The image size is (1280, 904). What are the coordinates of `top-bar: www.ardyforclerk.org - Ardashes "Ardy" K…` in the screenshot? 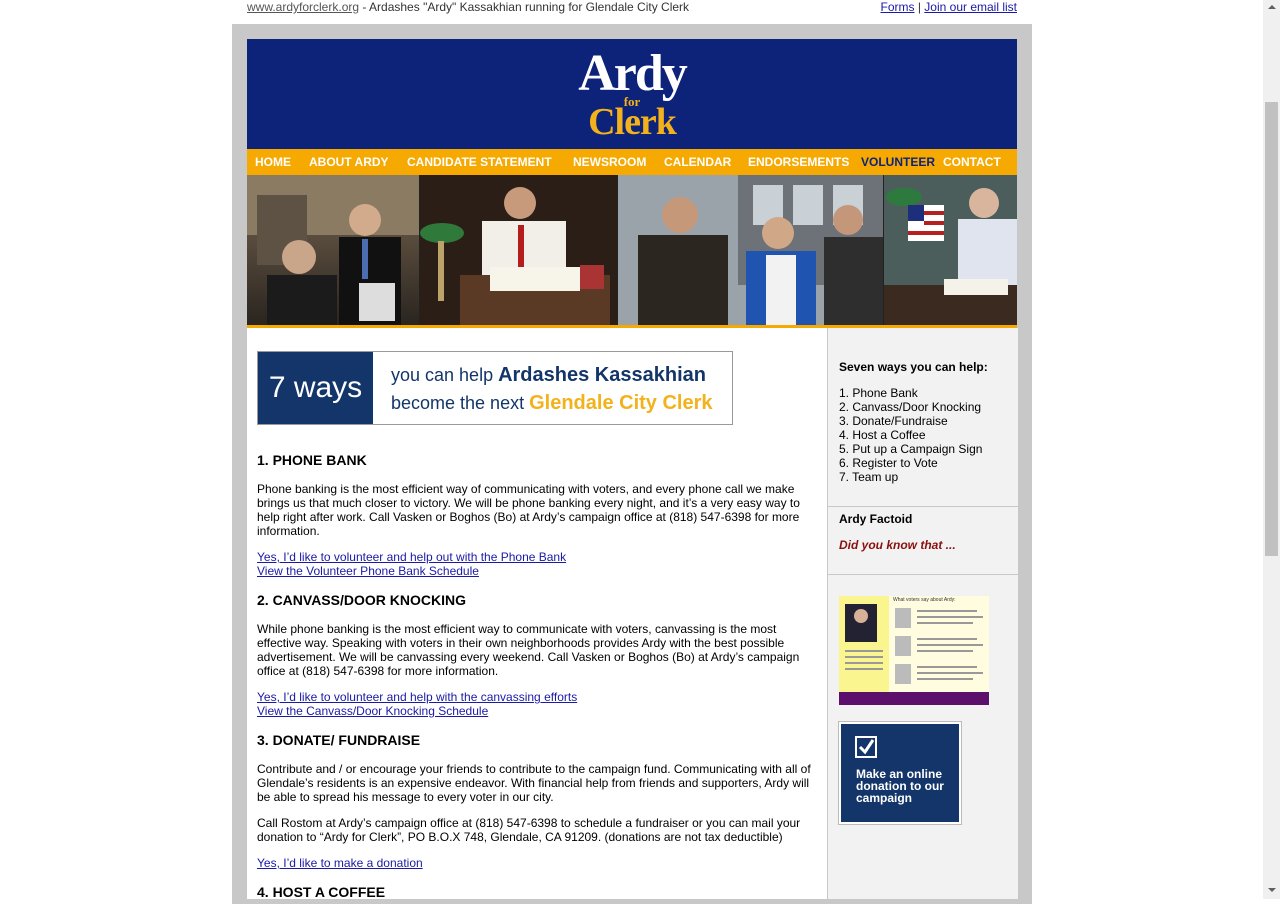 It's located at (632, 8).